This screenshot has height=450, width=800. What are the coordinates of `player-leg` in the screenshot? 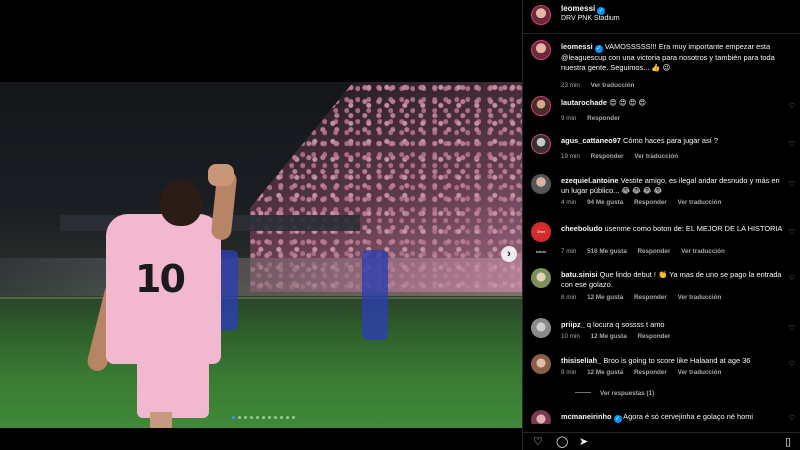 It's located at (161, 420).